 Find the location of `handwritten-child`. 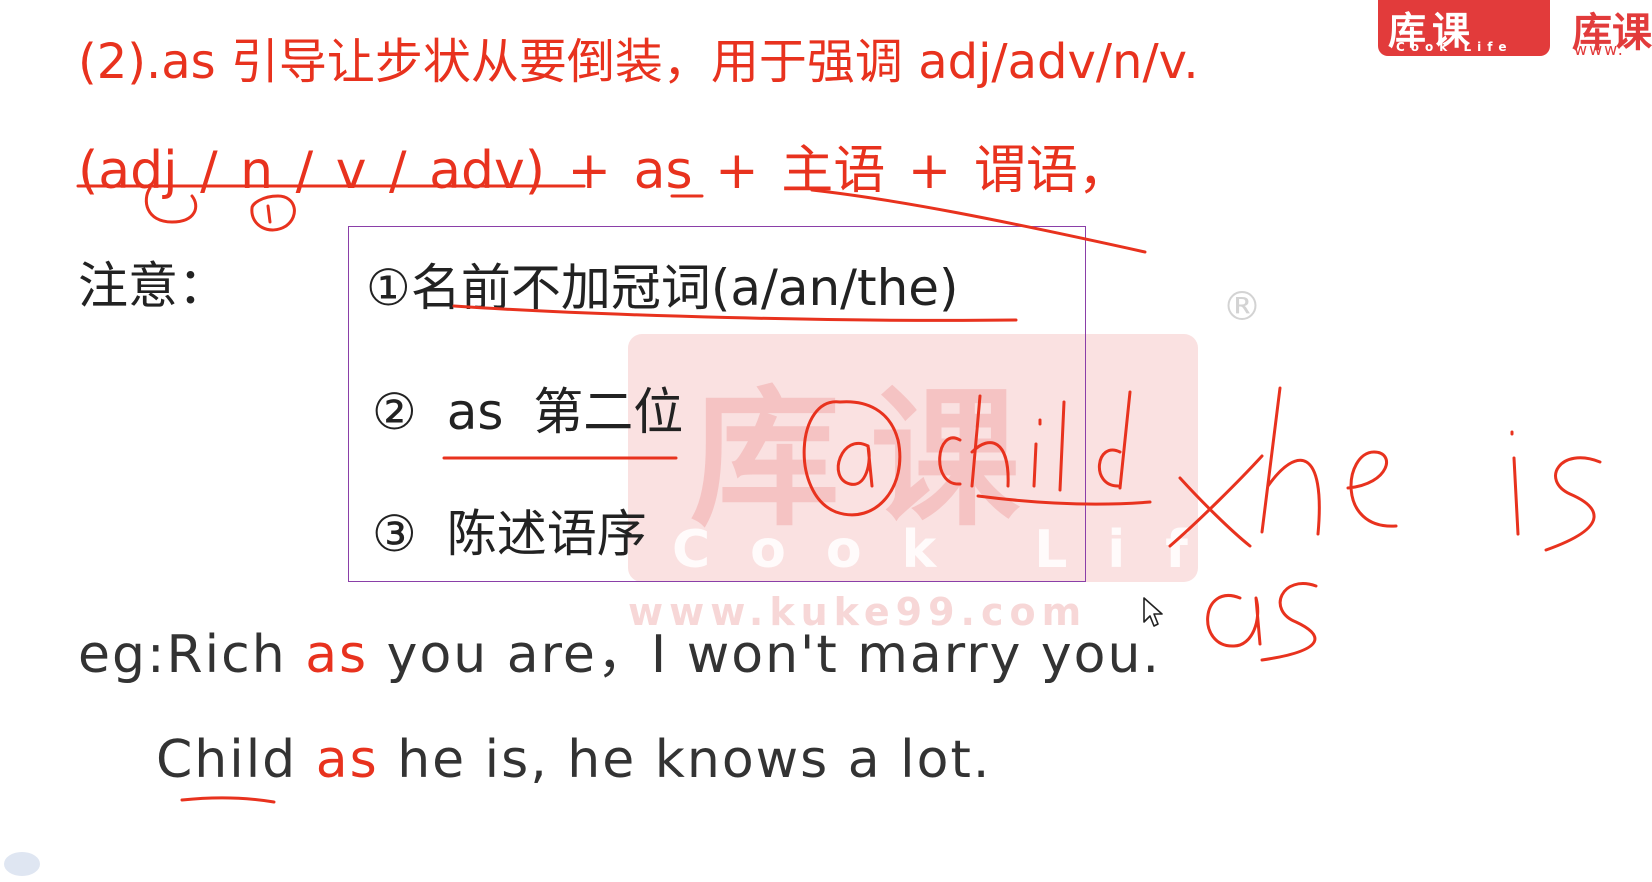

handwritten-child is located at coordinates (1035, 441).